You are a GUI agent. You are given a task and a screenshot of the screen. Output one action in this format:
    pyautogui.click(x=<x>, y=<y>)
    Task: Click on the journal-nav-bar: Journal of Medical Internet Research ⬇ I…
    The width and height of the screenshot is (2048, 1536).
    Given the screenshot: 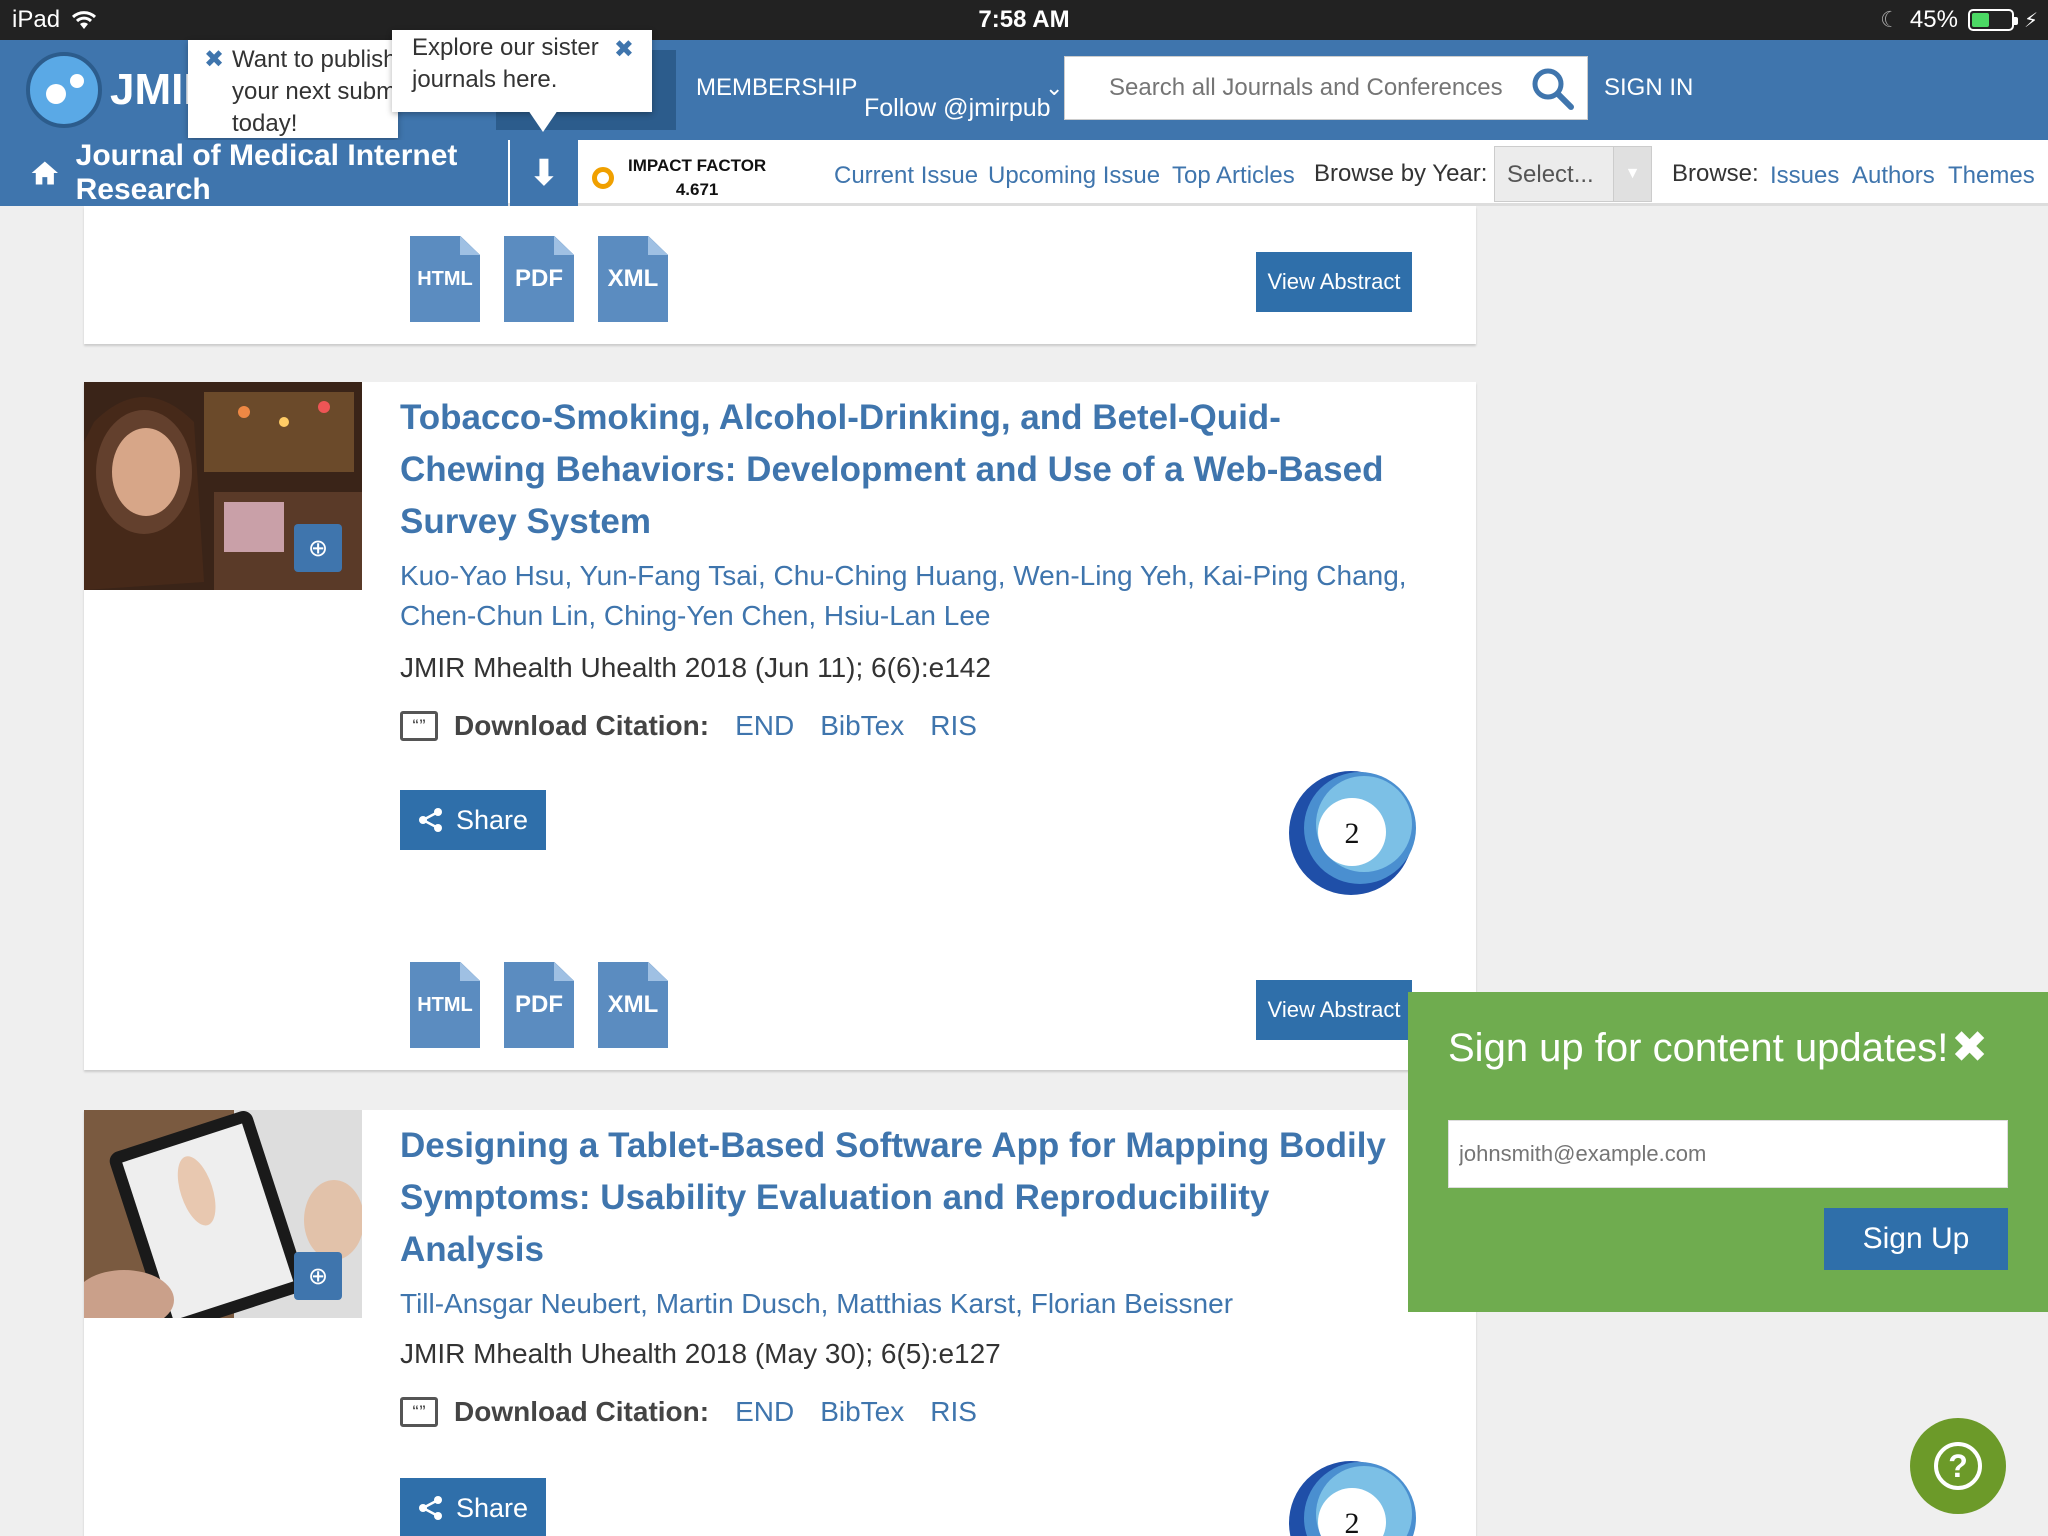 What is the action you would take?
    pyautogui.click(x=1024, y=172)
    